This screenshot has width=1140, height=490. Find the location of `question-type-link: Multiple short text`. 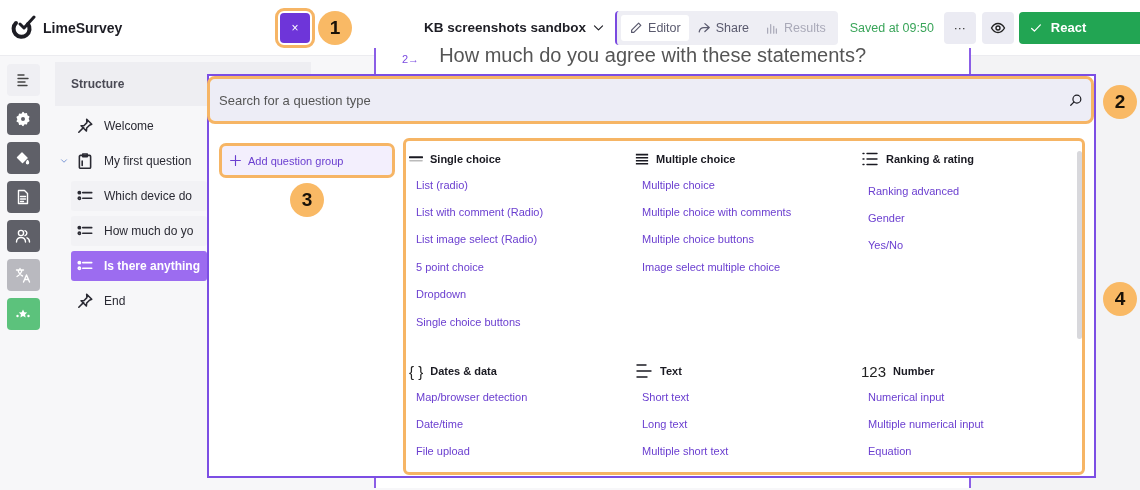

question-type-link: Multiple short text is located at coordinates (685, 451).